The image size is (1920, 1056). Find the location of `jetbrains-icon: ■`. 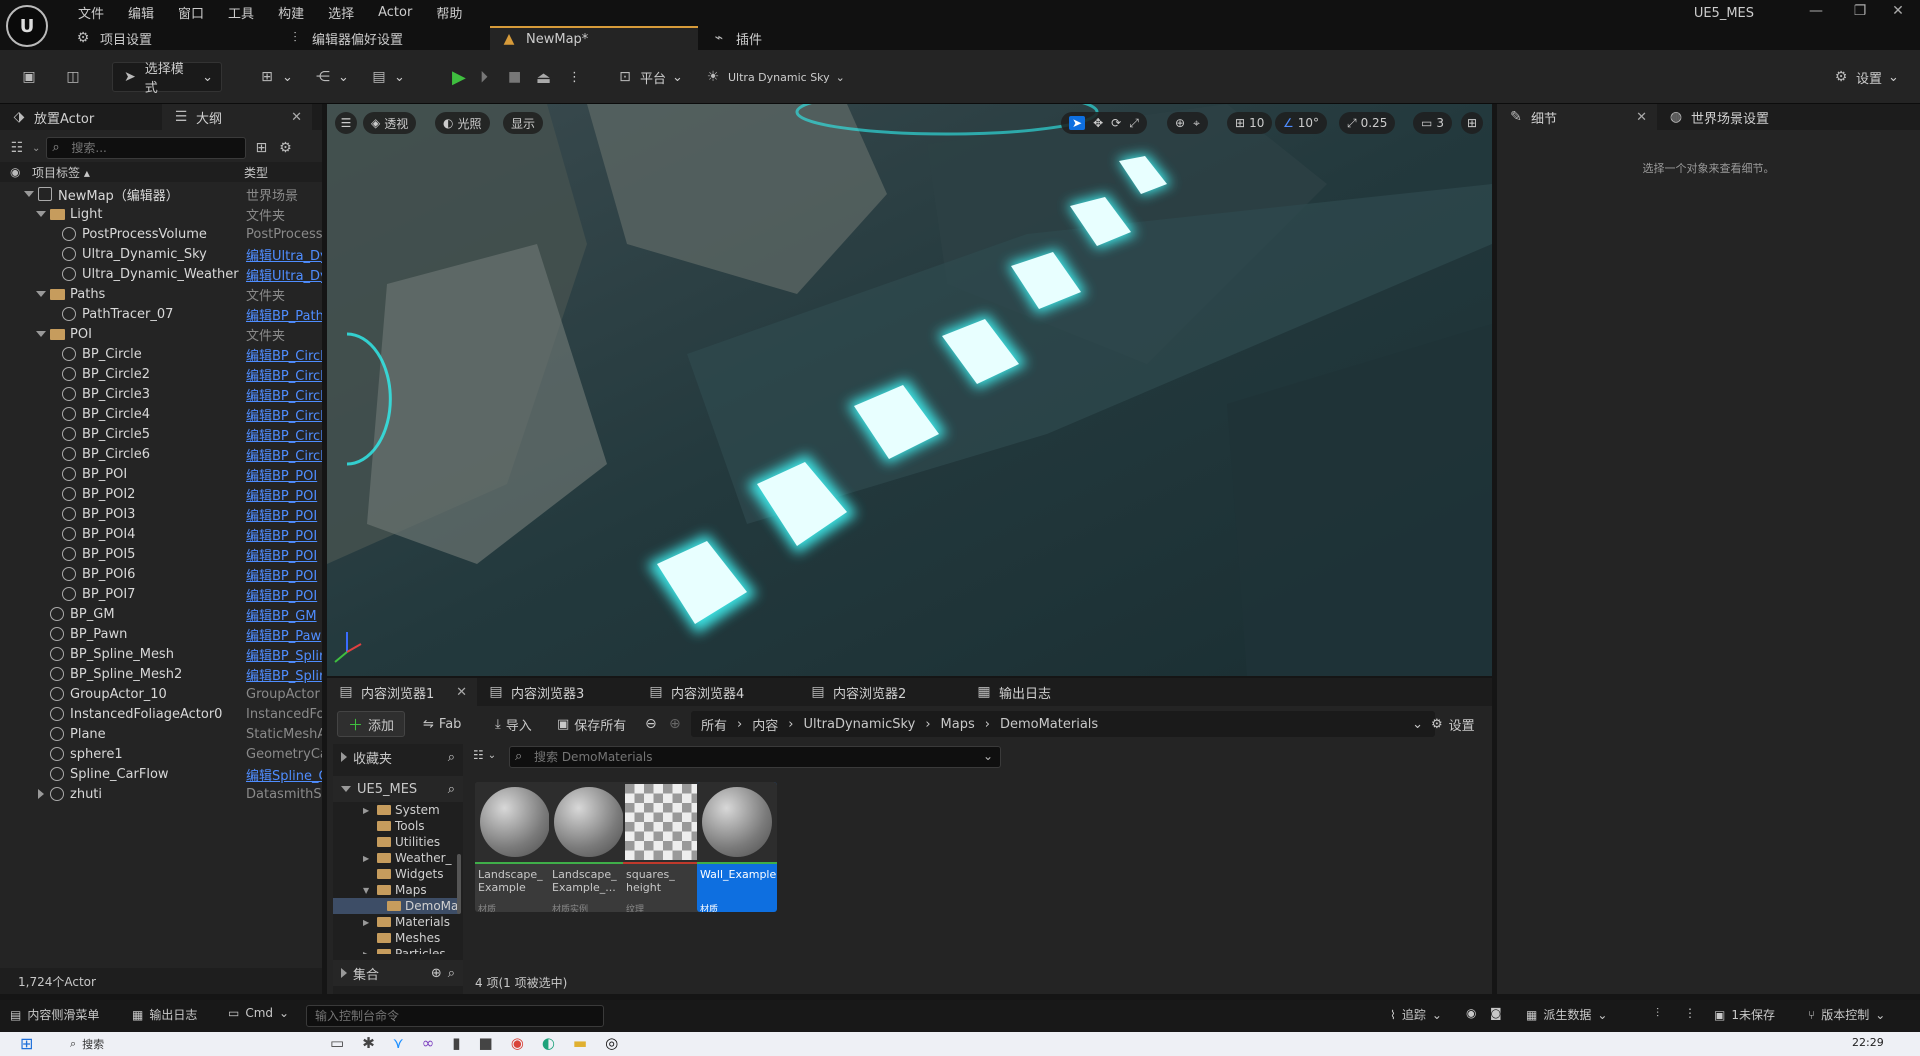

jetbrains-icon: ■ is located at coordinates (486, 1043).